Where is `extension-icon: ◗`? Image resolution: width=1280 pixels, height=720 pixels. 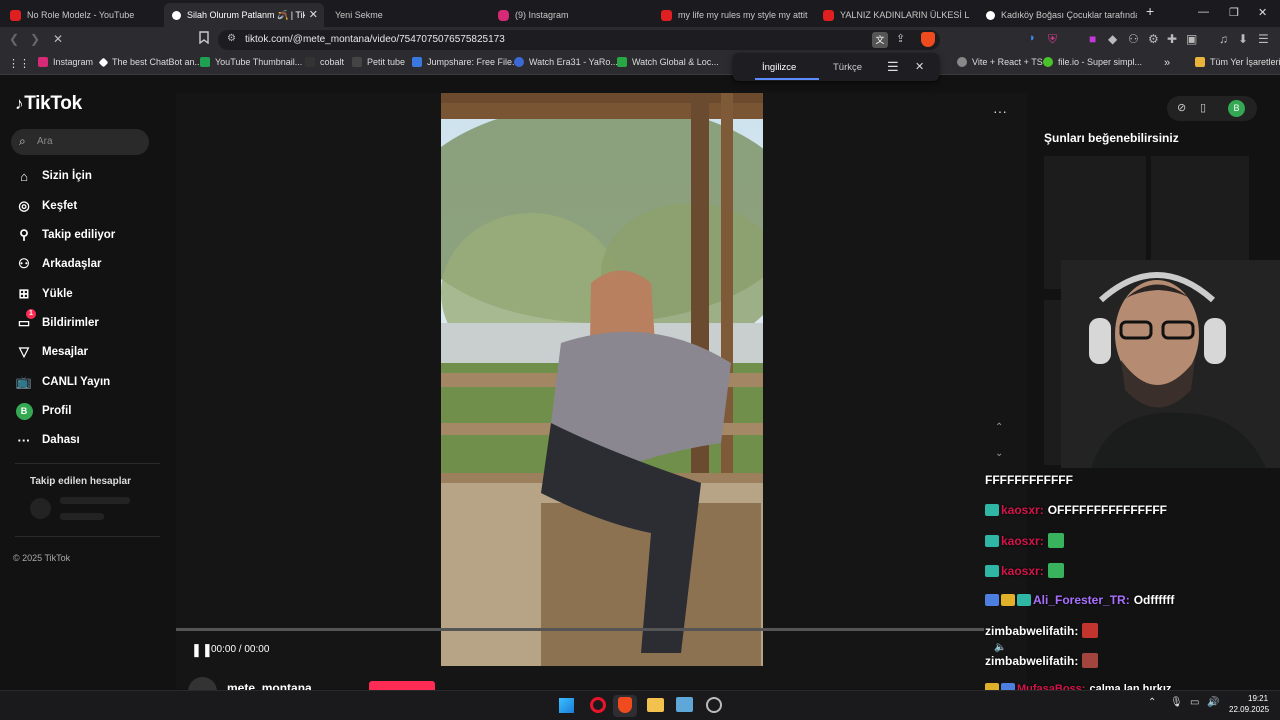 extension-icon: ◗ is located at coordinates (1032, 38).